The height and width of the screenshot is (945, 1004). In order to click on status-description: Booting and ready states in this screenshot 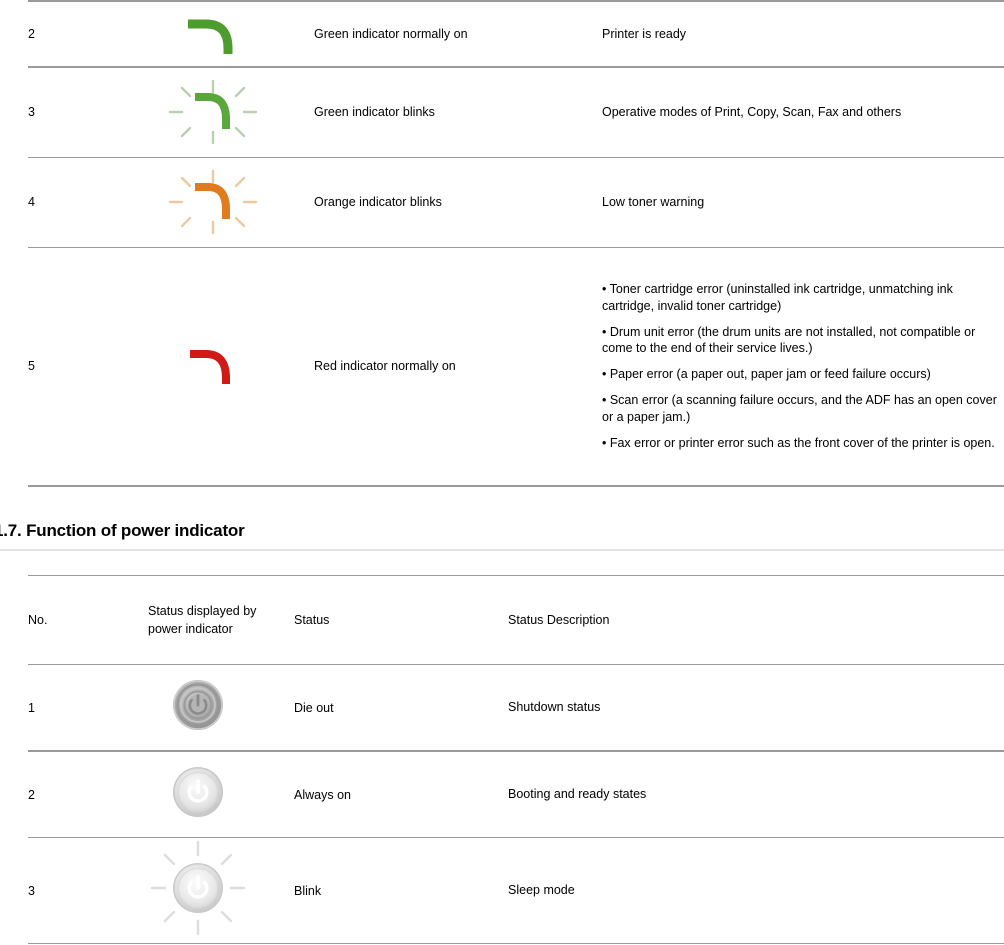, I will do `click(577, 794)`.